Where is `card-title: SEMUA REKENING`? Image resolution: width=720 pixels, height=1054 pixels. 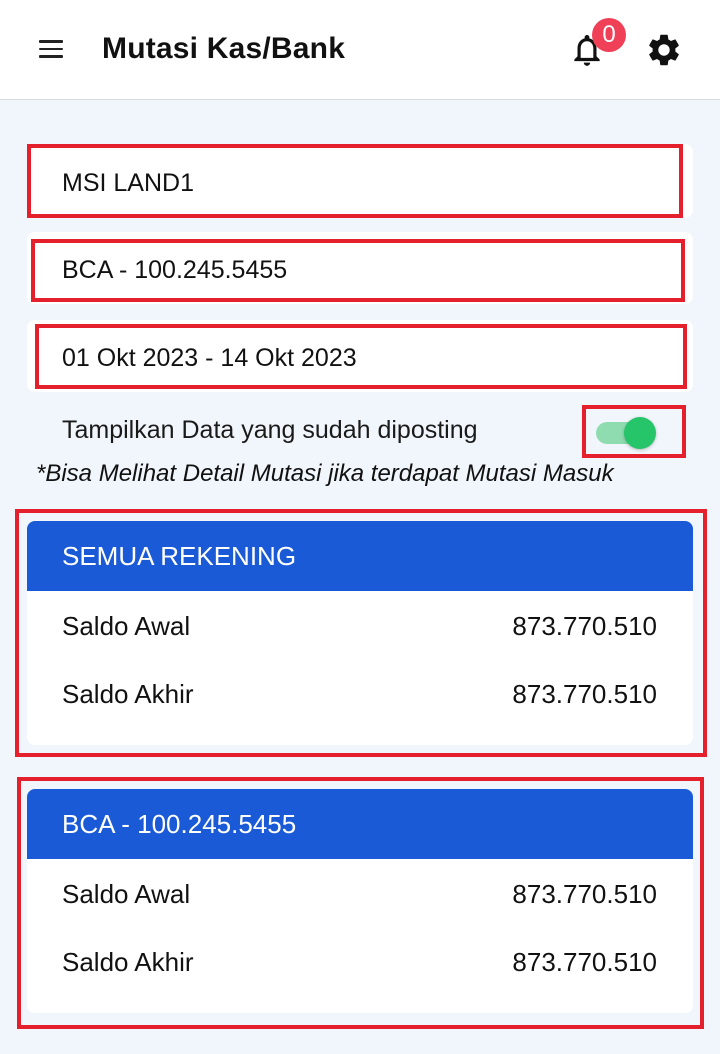 card-title: SEMUA REKENING is located at coordinates (360, 556).